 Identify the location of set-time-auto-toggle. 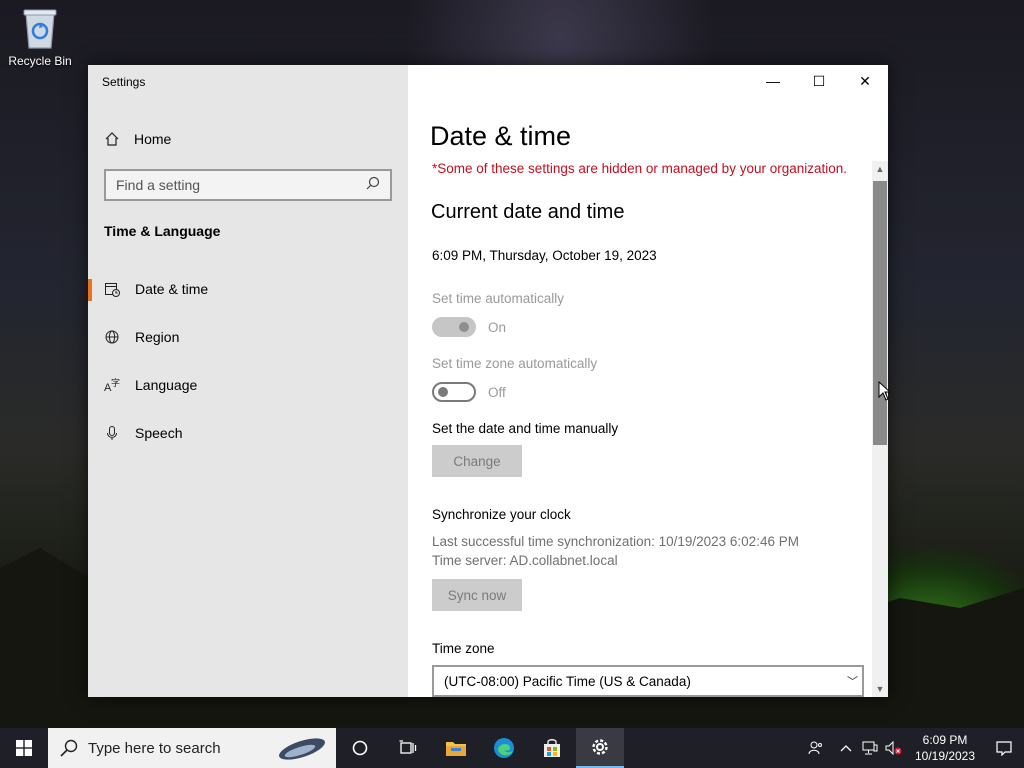
(454, 327).